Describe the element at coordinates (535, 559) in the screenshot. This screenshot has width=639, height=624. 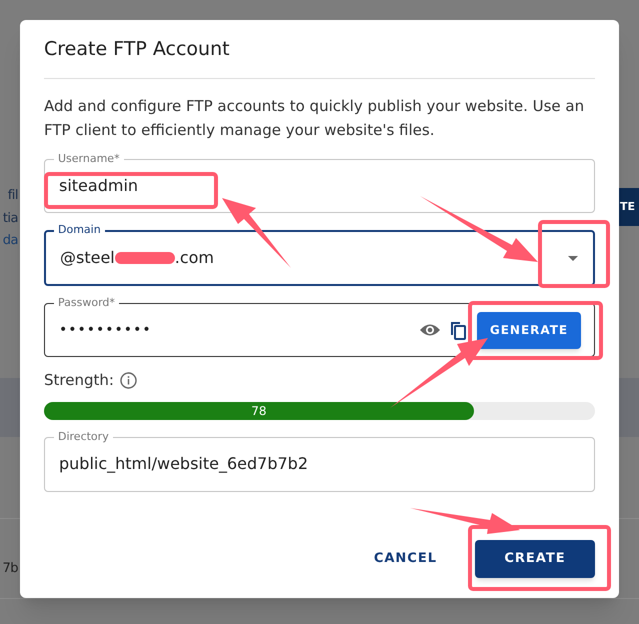
I see `create-button: CREATE` at that location.